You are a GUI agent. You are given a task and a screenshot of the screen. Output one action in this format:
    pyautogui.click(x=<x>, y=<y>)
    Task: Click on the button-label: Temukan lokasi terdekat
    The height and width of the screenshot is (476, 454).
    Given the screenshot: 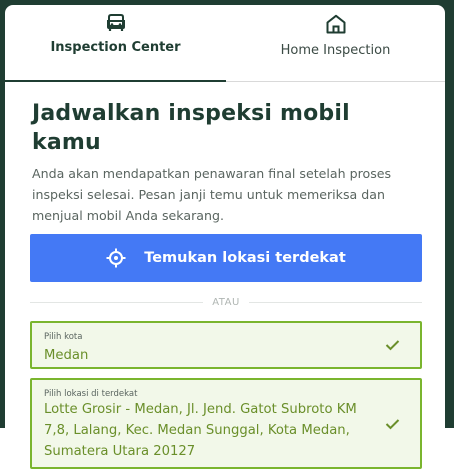 What is the action you would take?
    pyautogui.click(x=245, y=258)
    